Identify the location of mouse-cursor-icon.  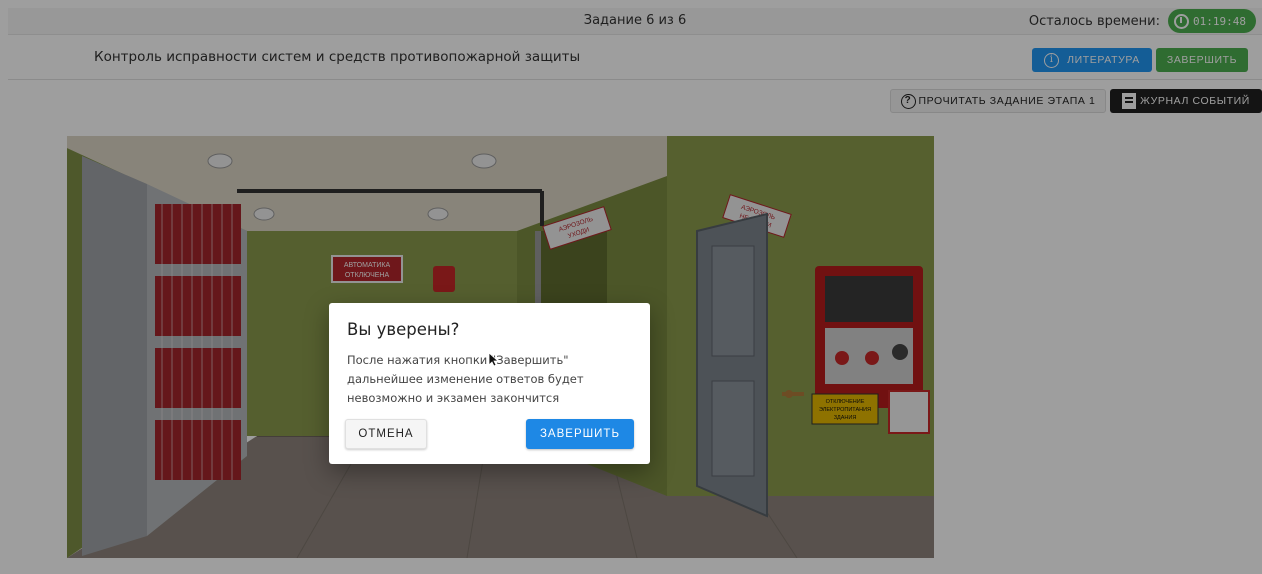
(494, 360).